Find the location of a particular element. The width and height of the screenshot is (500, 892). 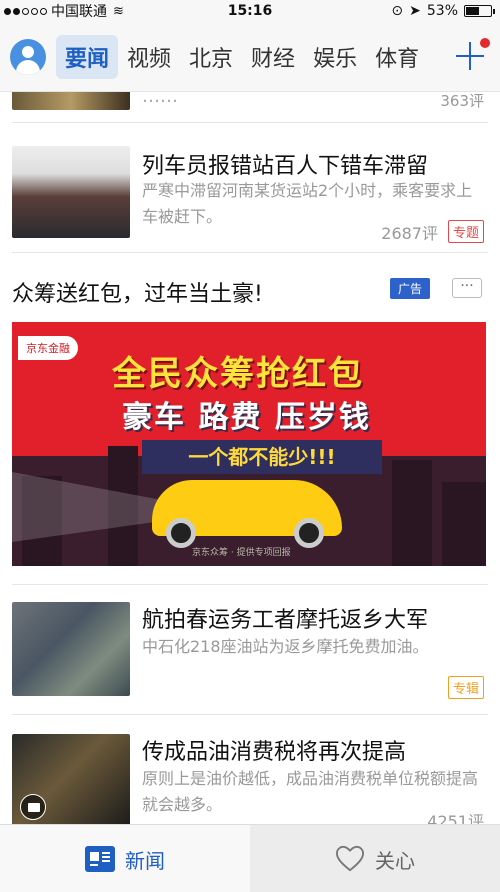

location-icon: ➤ is located at coordinates (415, 11).